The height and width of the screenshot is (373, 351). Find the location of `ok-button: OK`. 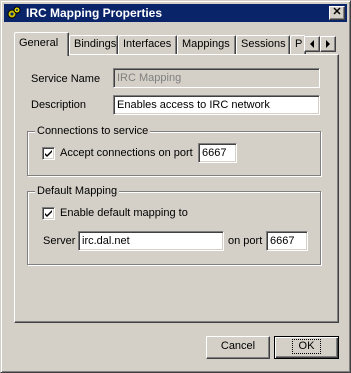

ok-button: OK is located at coordinates (306, 347).